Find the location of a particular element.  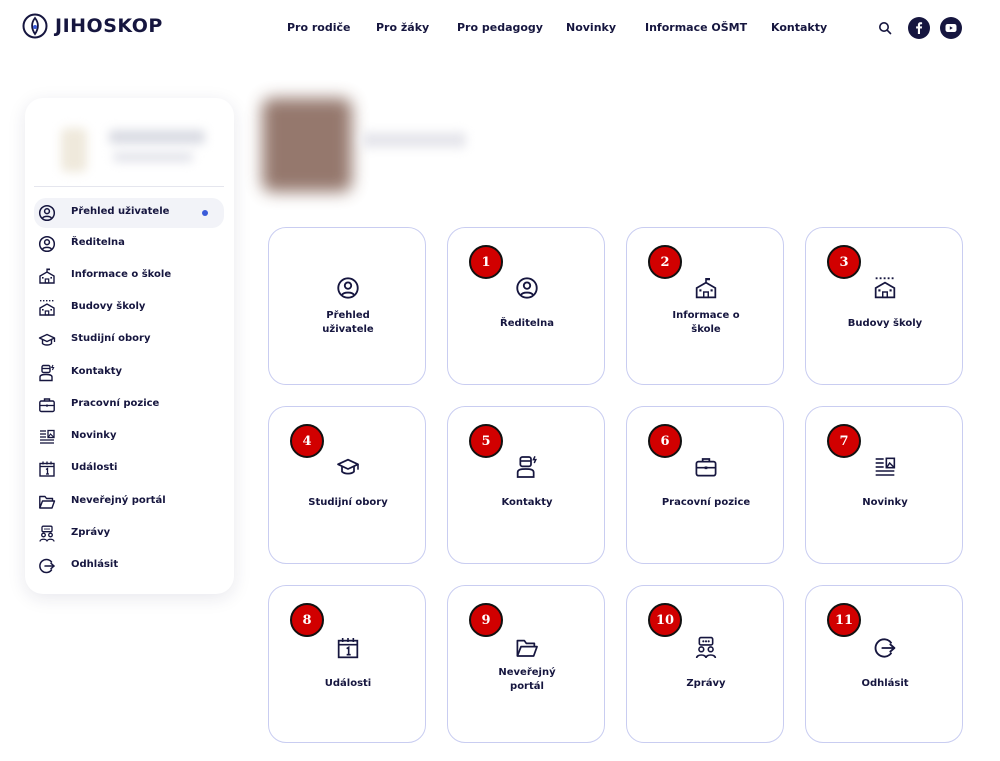

step-badge: 3 is located at coordinates (844, 262).